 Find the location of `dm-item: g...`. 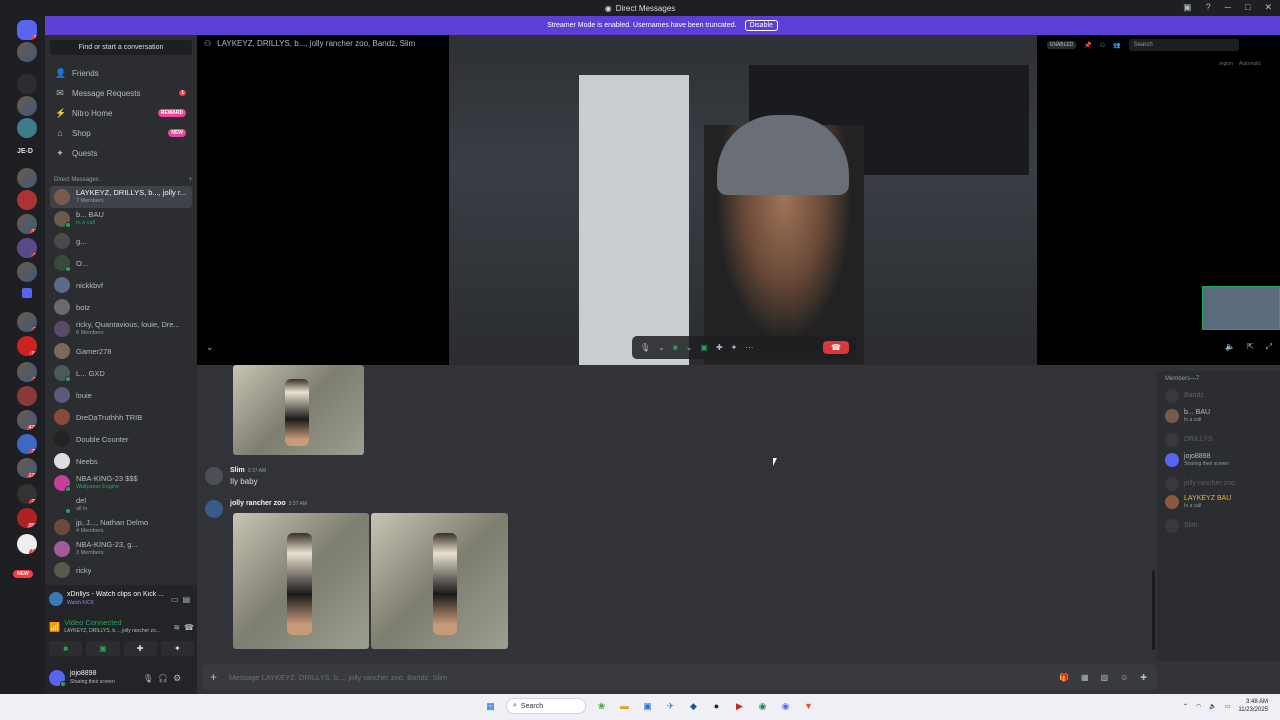

dm-item: g... is located at coordinates (121, 241).